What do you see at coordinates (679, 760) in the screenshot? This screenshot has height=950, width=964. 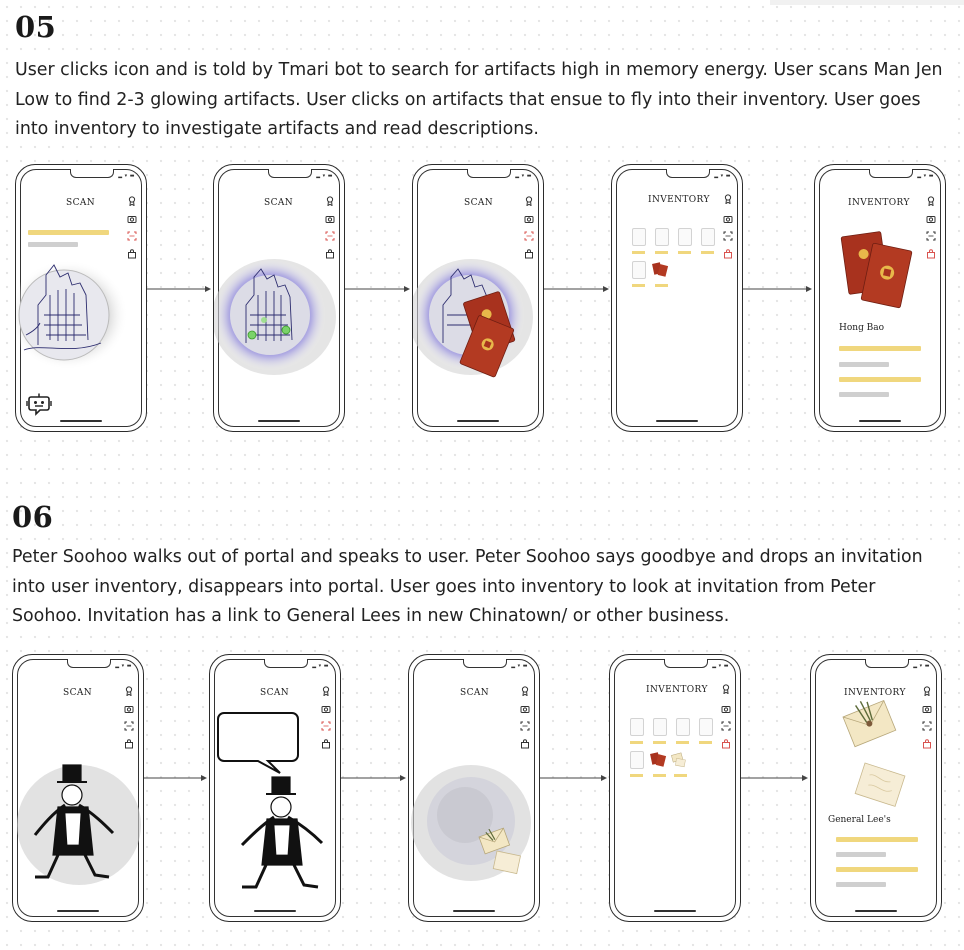 I see `invitation-thumbnail` at bounding box center [679, 760].